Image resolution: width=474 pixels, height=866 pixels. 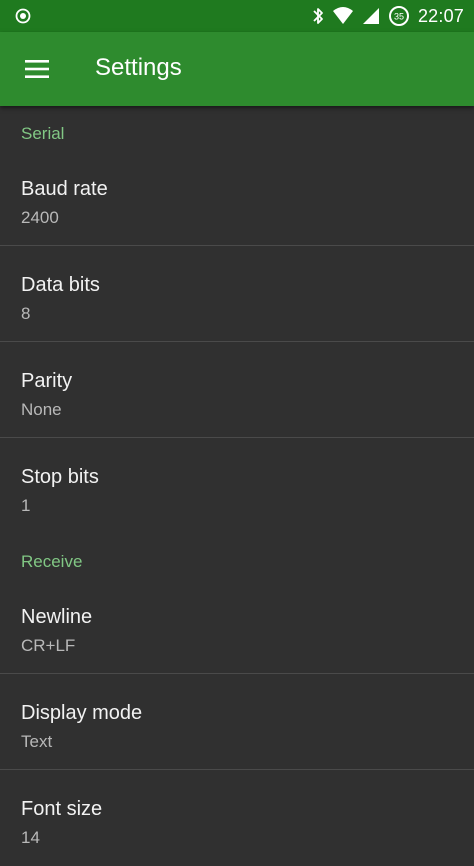 I want to click on pref-font-size: Font size 14, so click(x=237, y=818).